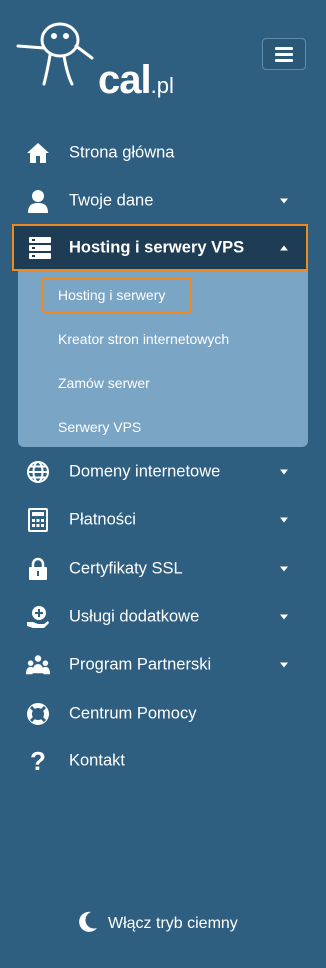 This screenshot has width=326, height=968. I want to click on moon-icon, so click(88, 924).